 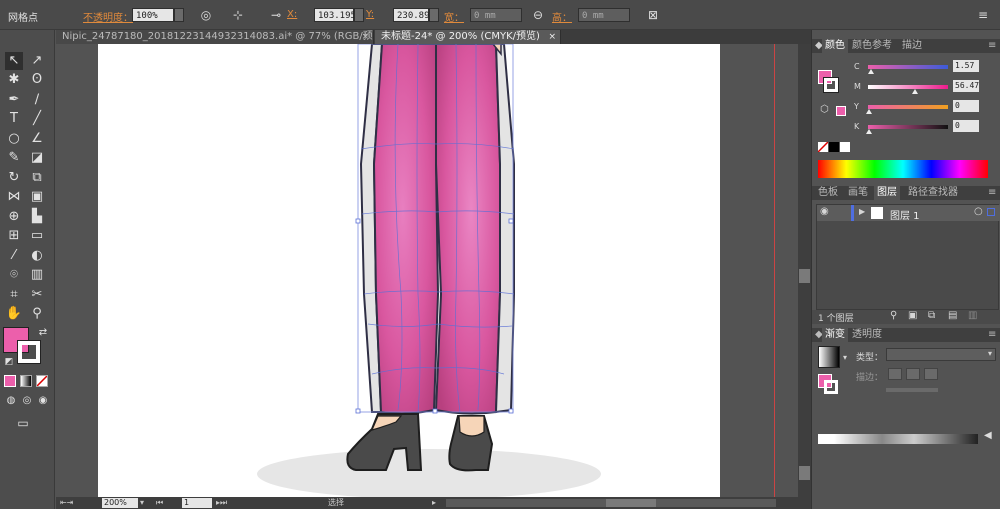 I want to click on reference-point-icon: ⊸, so click(x=276, y=15).